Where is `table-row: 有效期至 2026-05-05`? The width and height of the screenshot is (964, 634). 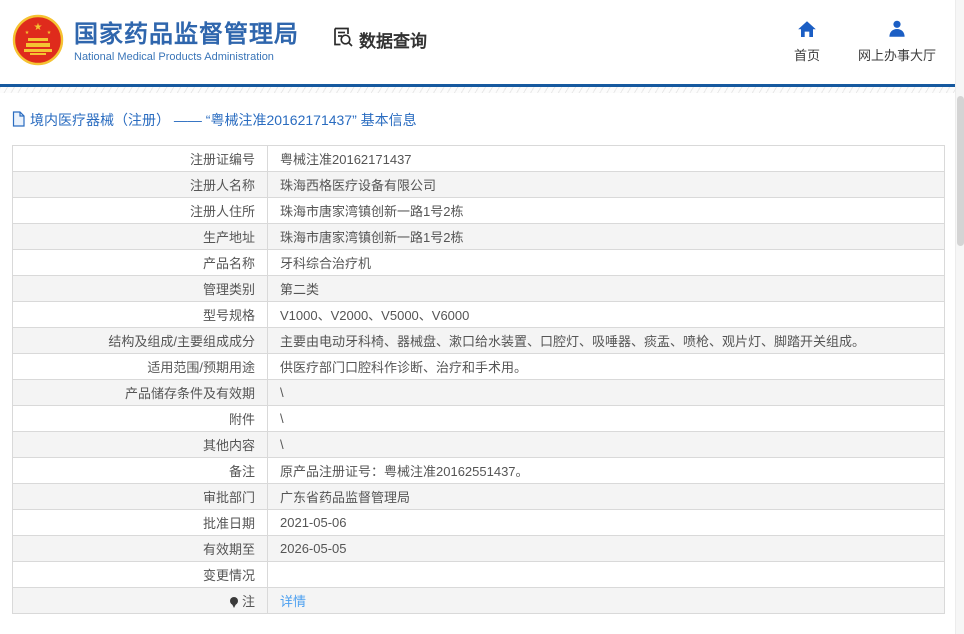
table-row: 有效期至 2026-05-05 is located at coordinates (478, 548).